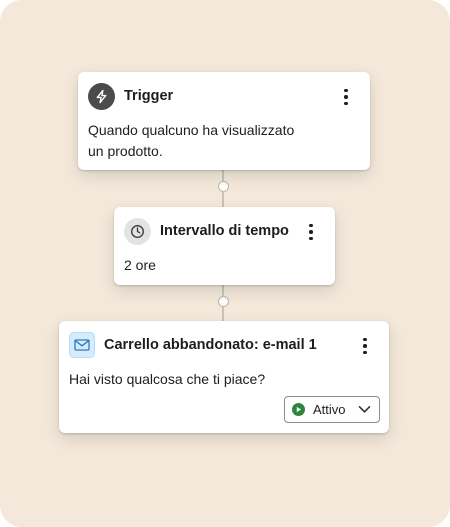 This screenshot has height=527, width=450. I want to click on card-description: Hai visto qualcosa che ti piace?, so click(167, 379).